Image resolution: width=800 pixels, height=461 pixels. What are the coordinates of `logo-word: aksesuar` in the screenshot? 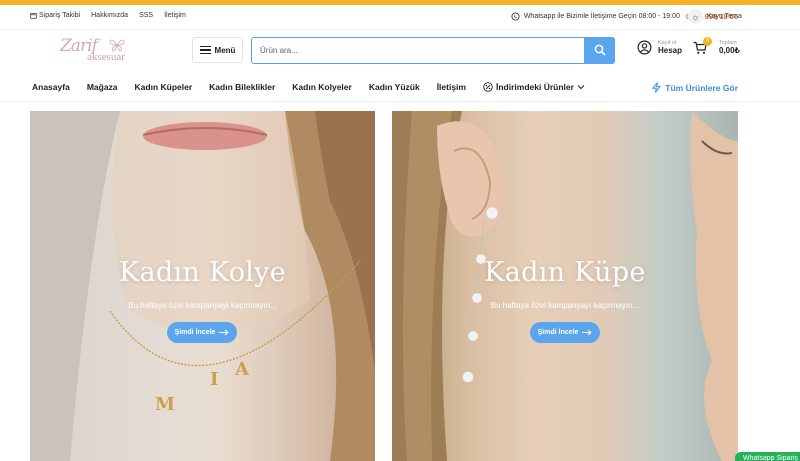 It's located at (106, 57).